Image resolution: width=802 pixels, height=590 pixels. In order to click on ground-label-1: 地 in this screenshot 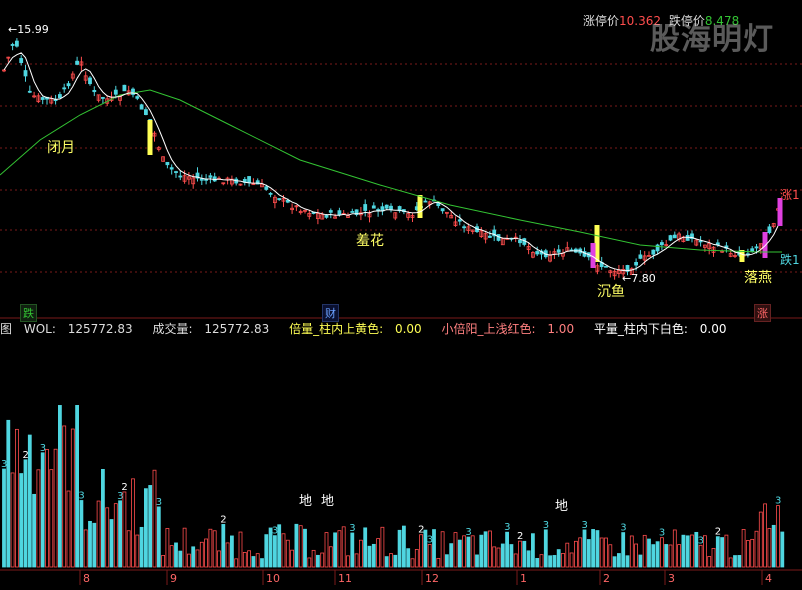, I will do `click(305, 501)`.